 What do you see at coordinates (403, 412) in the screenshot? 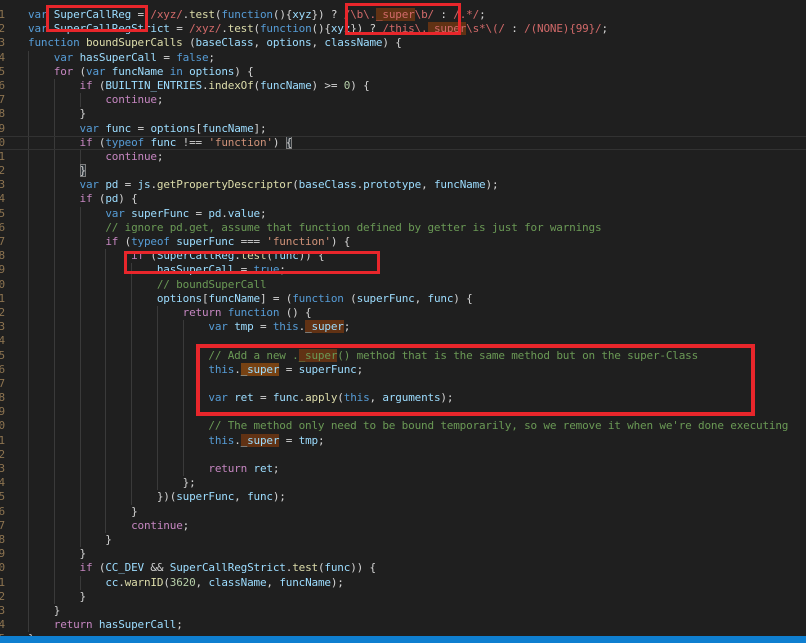
I see `code-line: 29` at bounding box center [403, 412].